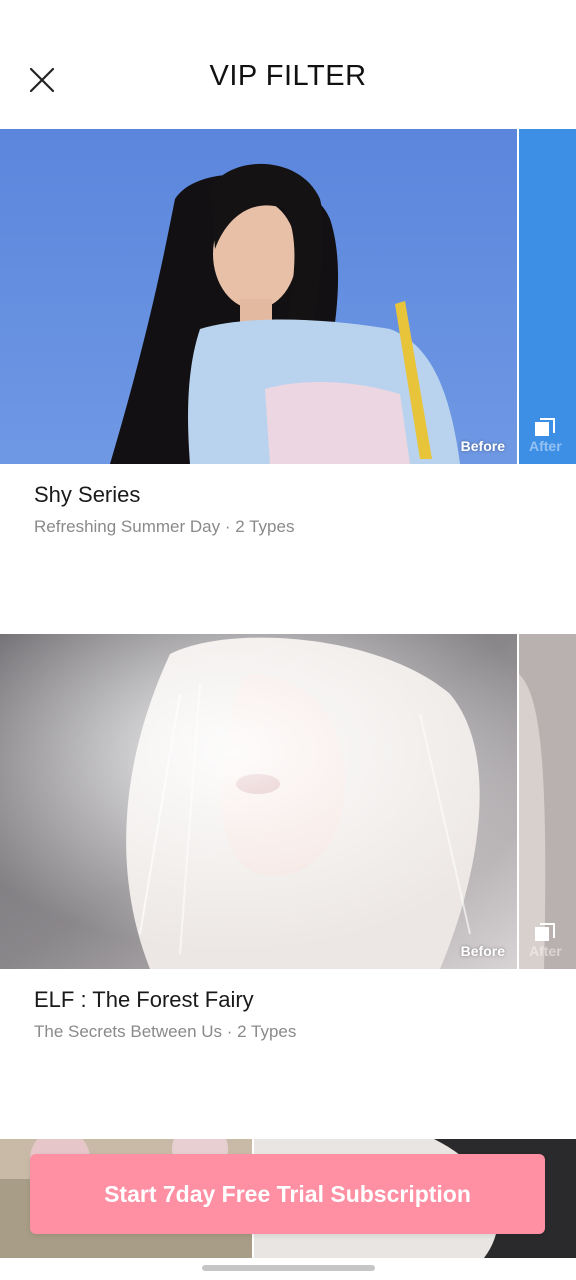 The width and height of the screenshot is (576, 1280). I want to click on page-title: VIP FILTER, so click(288, 76).